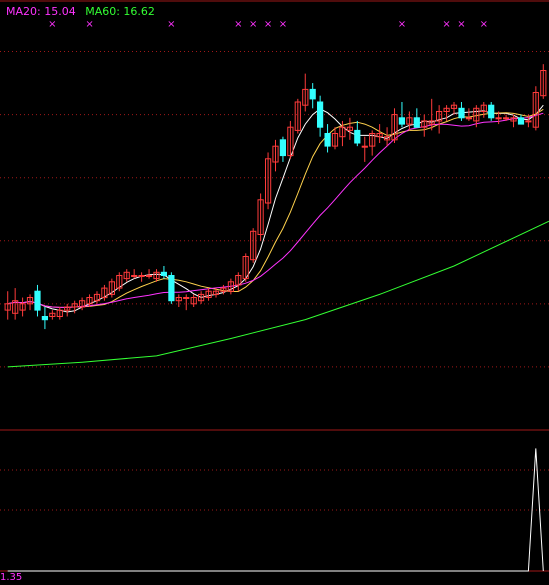 The width and height of the screenshot is (549, 585). Describe the element at coordinates (41, 11) in the screenshot. I see `ma20-legend-label: MA20: 15.04` at that location.